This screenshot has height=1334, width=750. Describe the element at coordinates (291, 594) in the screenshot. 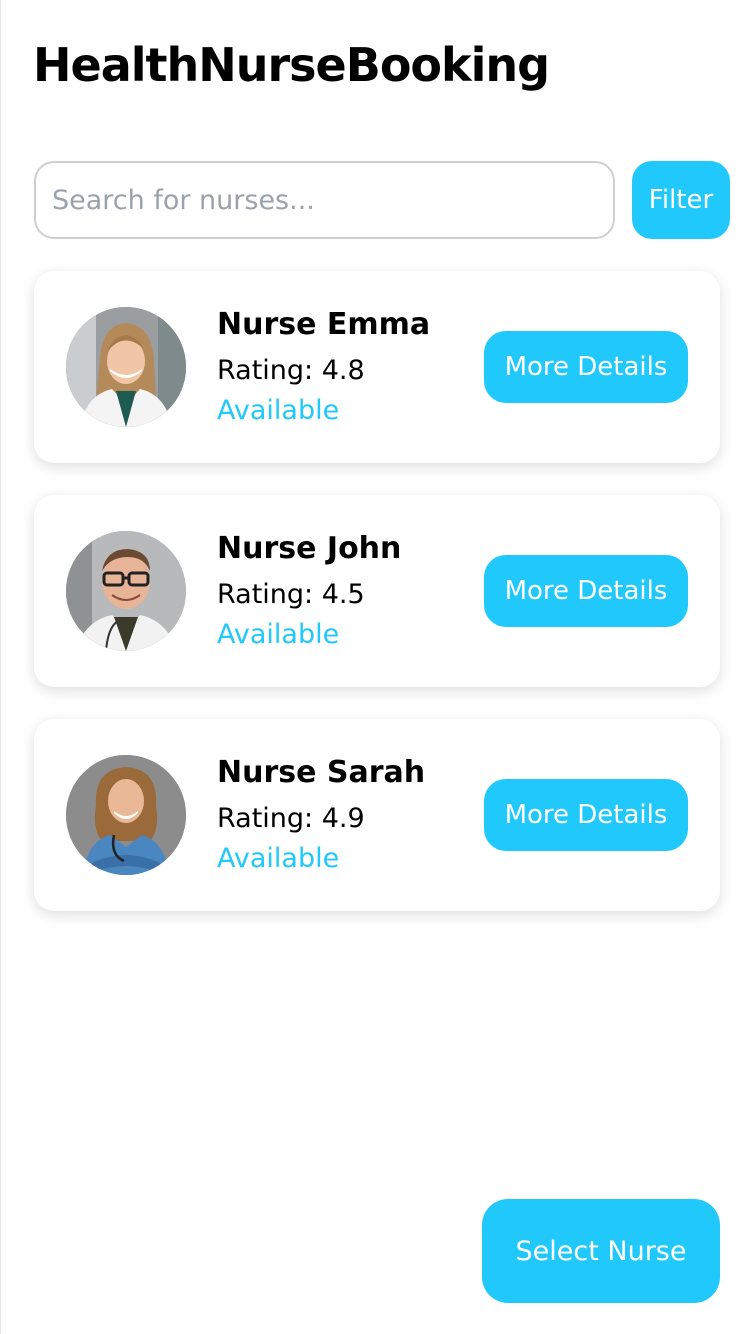

I see `nurse-rating: Rating: 4.5` at that location.